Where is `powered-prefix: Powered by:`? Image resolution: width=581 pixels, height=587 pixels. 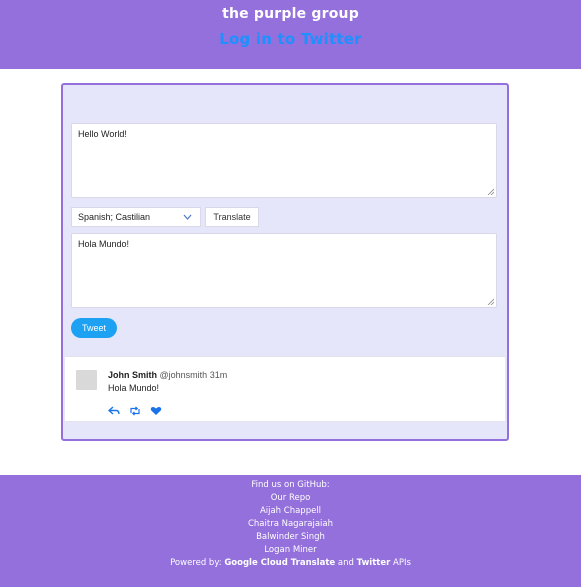 powered-prefix: Powered by: is located at coordinates (196, 563).